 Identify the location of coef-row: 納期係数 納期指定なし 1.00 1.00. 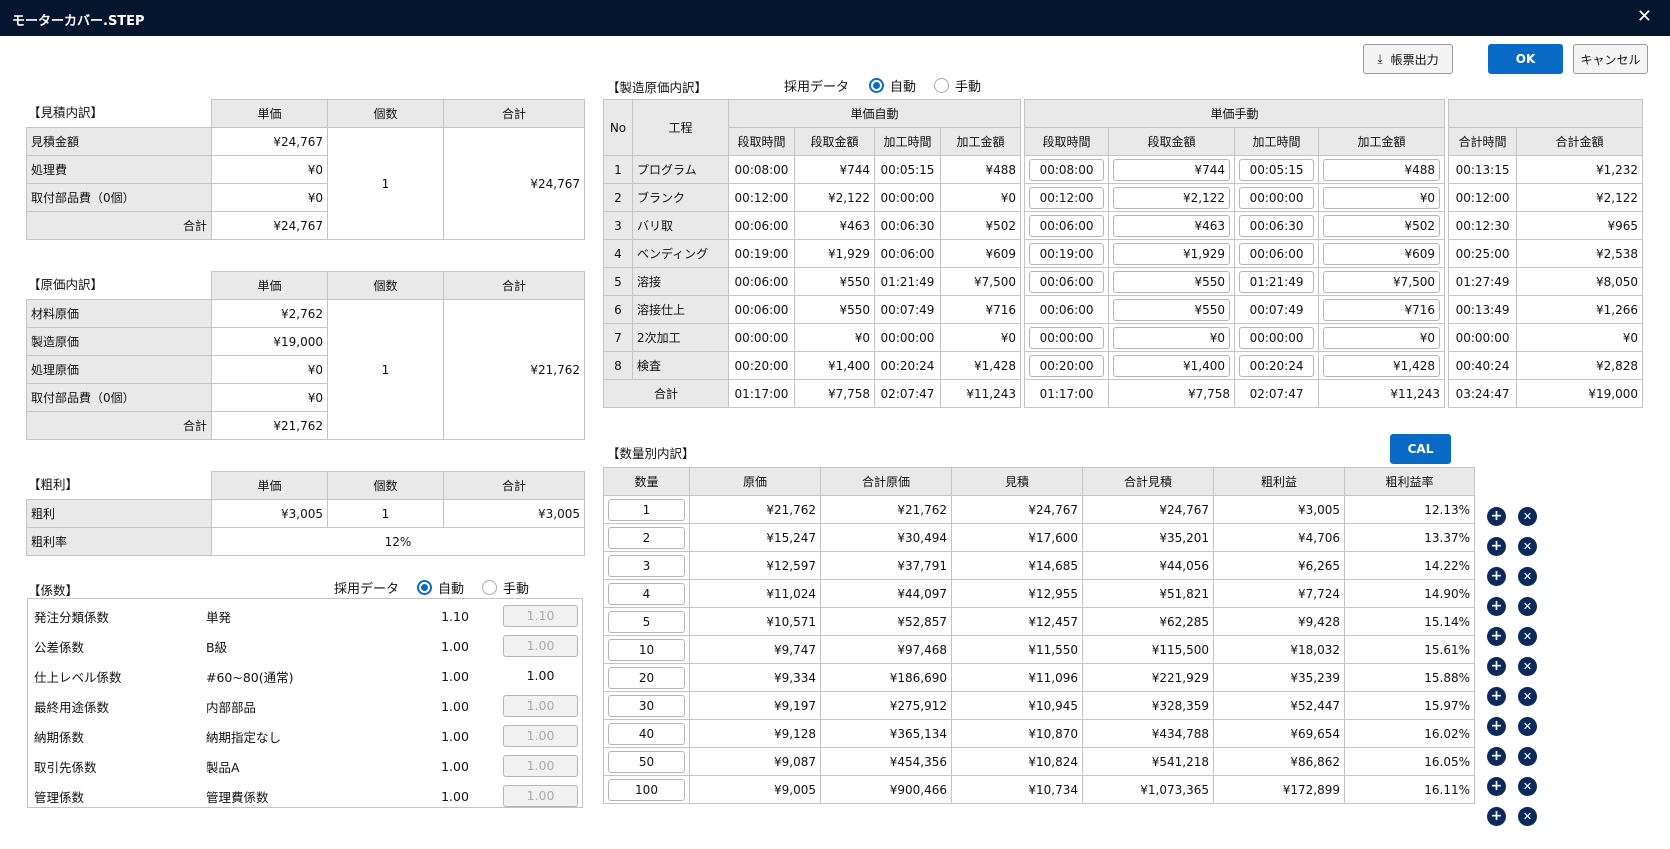
(305, 736).